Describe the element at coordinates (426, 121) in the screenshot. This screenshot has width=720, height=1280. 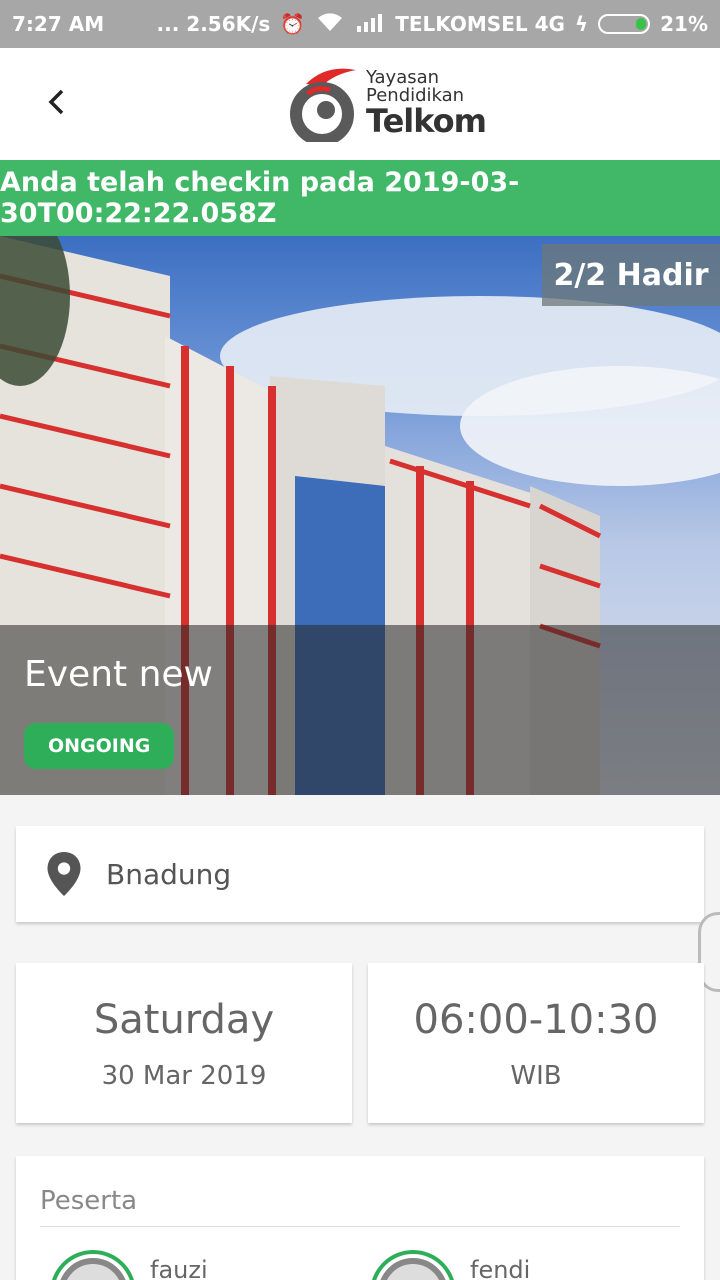
I see `logo-text-line3: Telkom` at that location.